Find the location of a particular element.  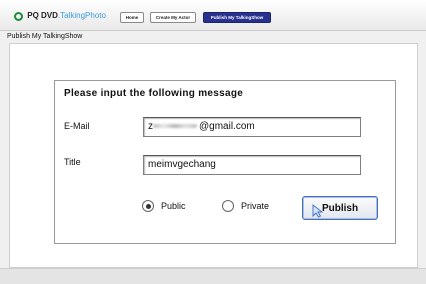

radio-selected-dot is located at coordinates (148, 206).